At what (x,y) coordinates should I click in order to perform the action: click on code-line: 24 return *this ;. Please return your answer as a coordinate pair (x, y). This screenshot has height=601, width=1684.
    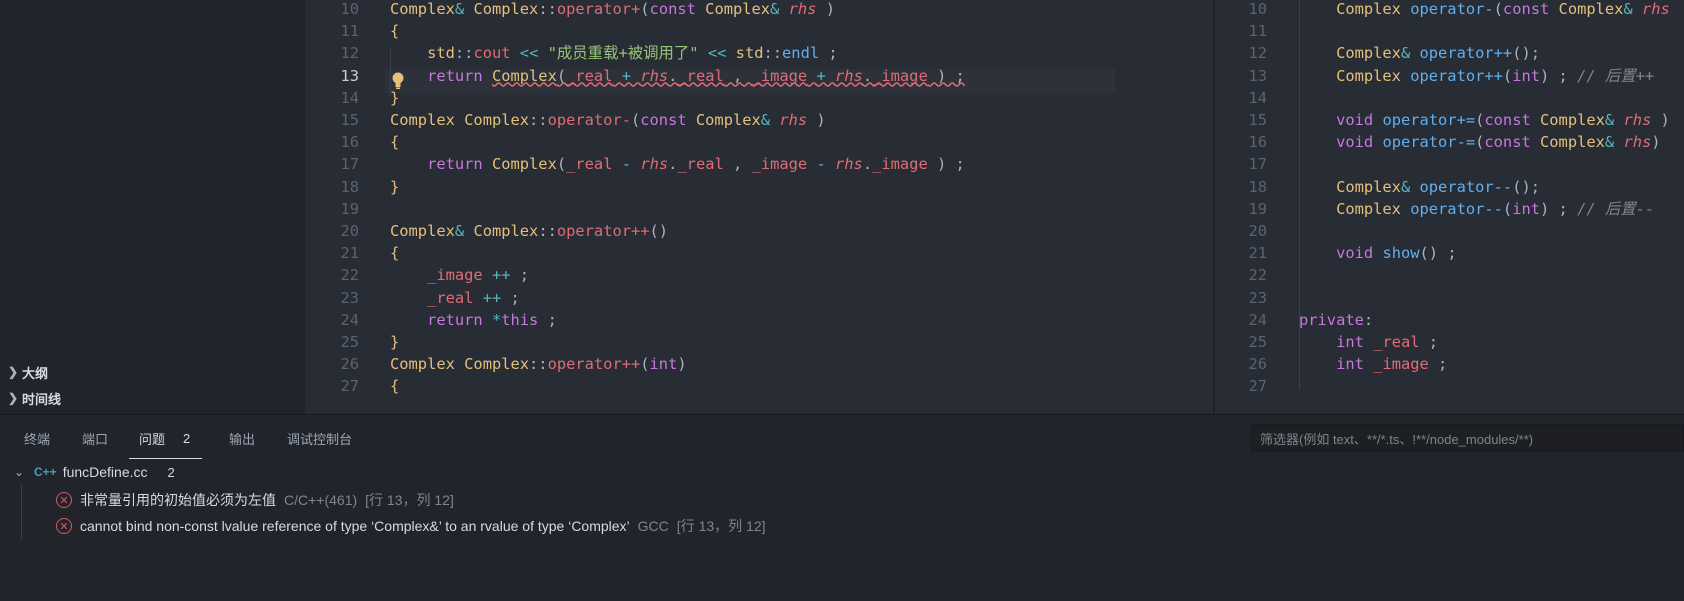
    Looking at the image, I should click on (759, 320).